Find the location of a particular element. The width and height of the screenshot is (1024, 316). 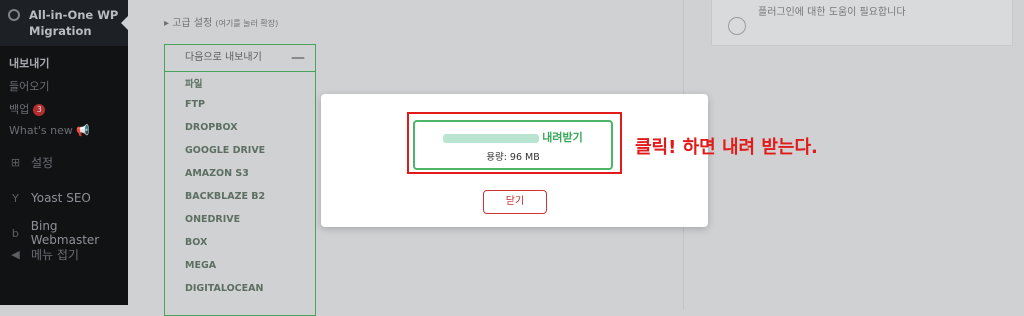

close-button: 닫기 is located at coordinates (515, 202).